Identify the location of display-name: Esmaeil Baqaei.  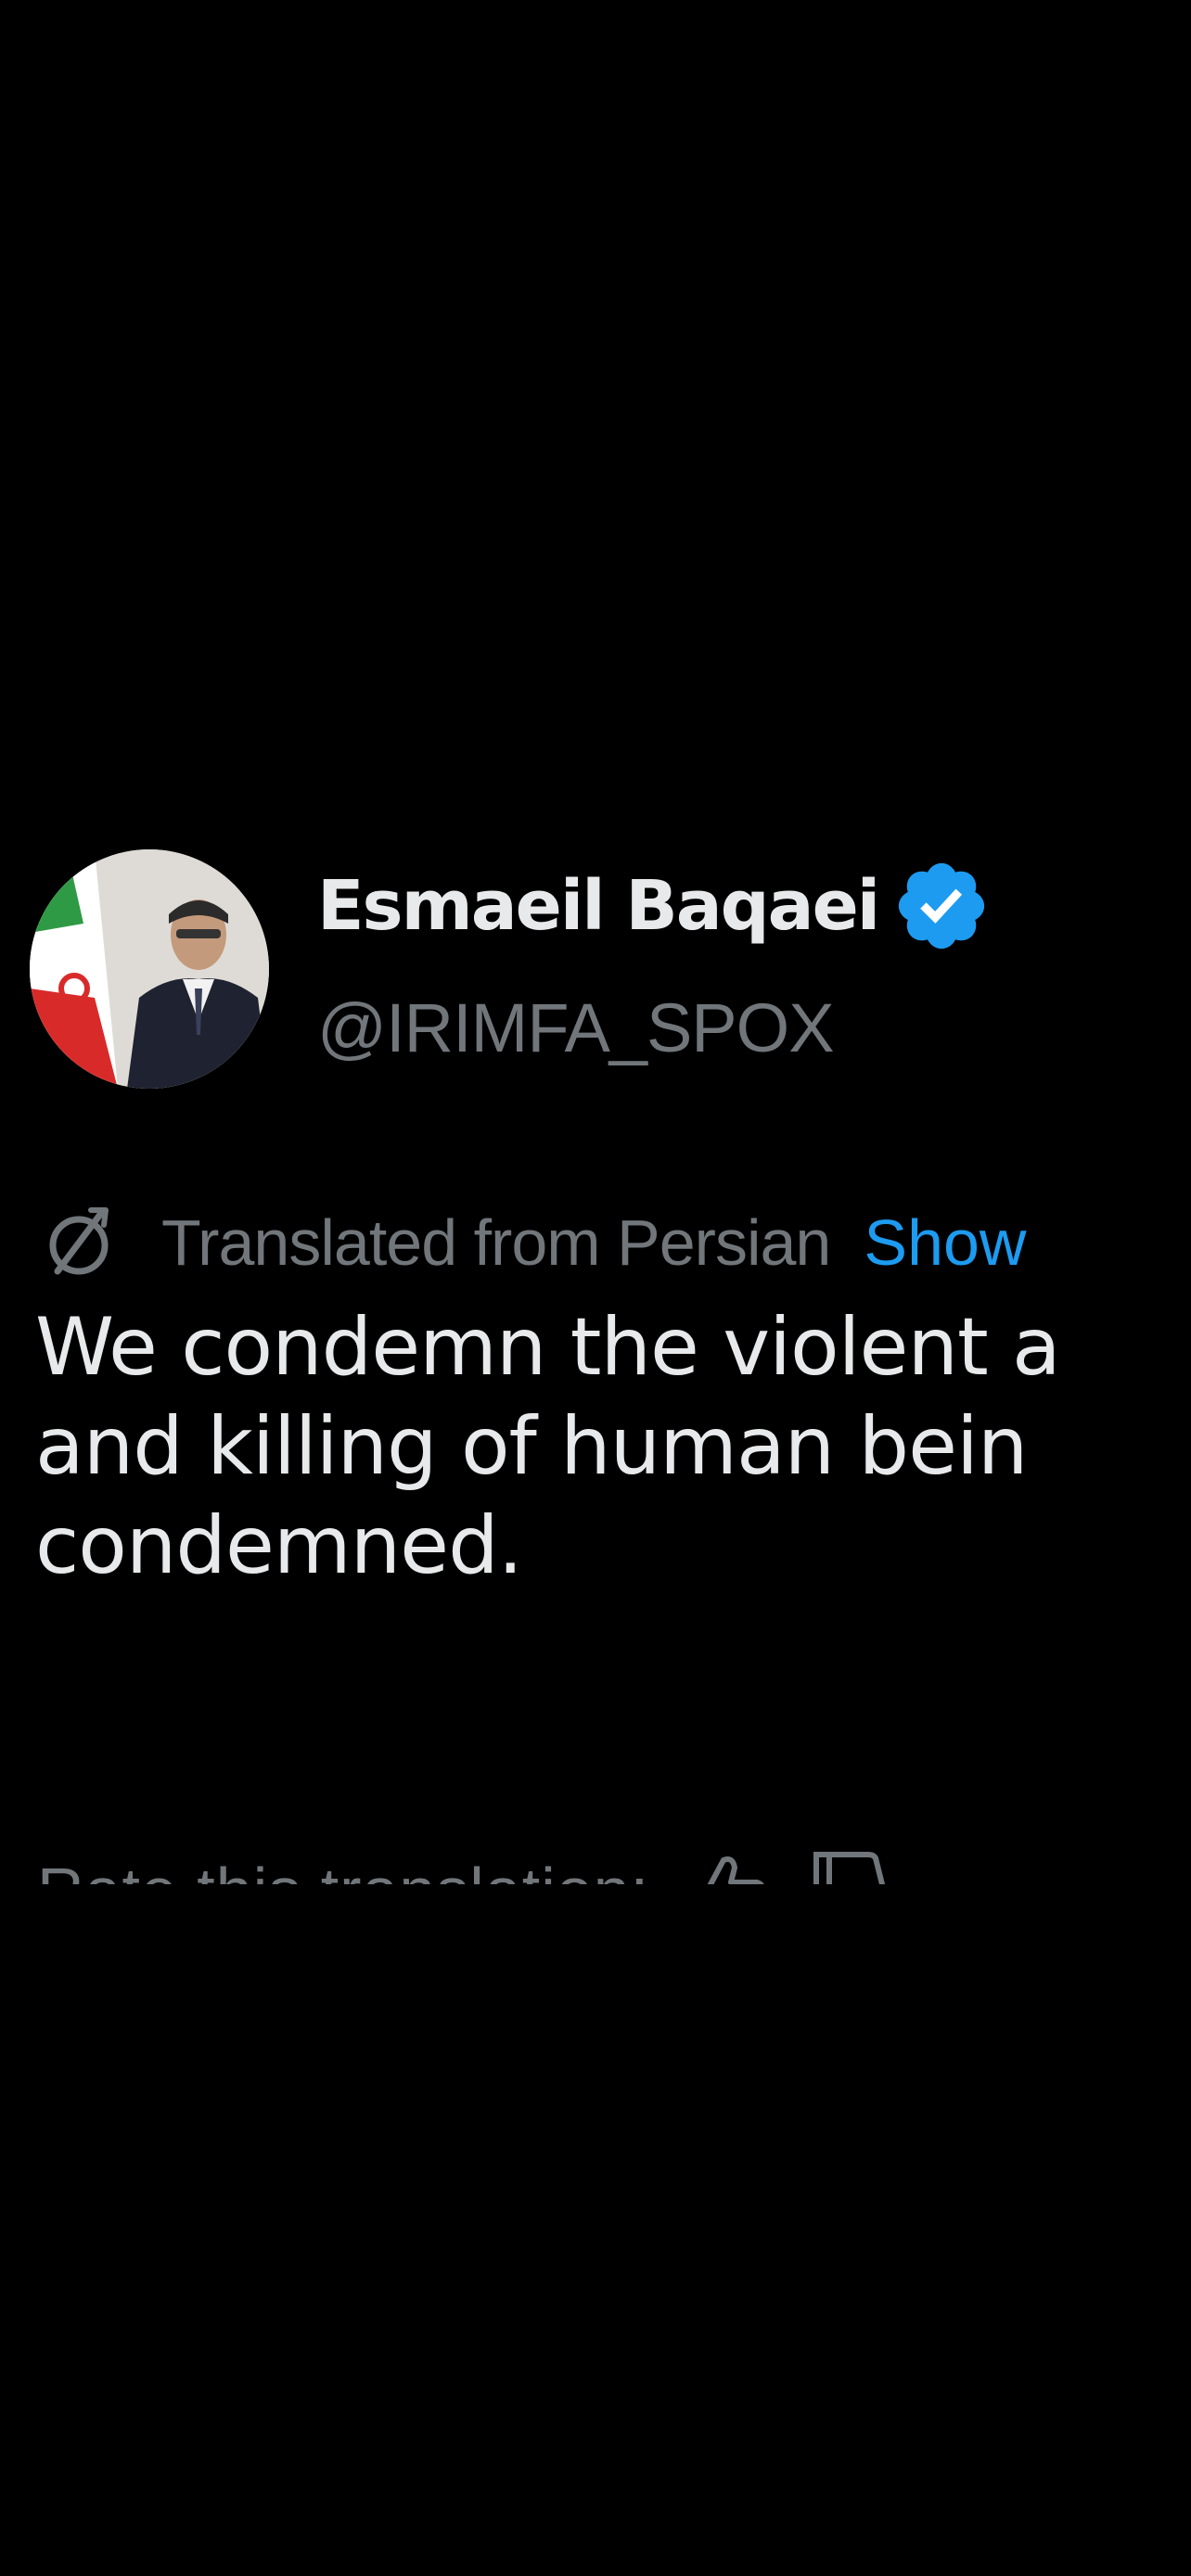
(598, 906).